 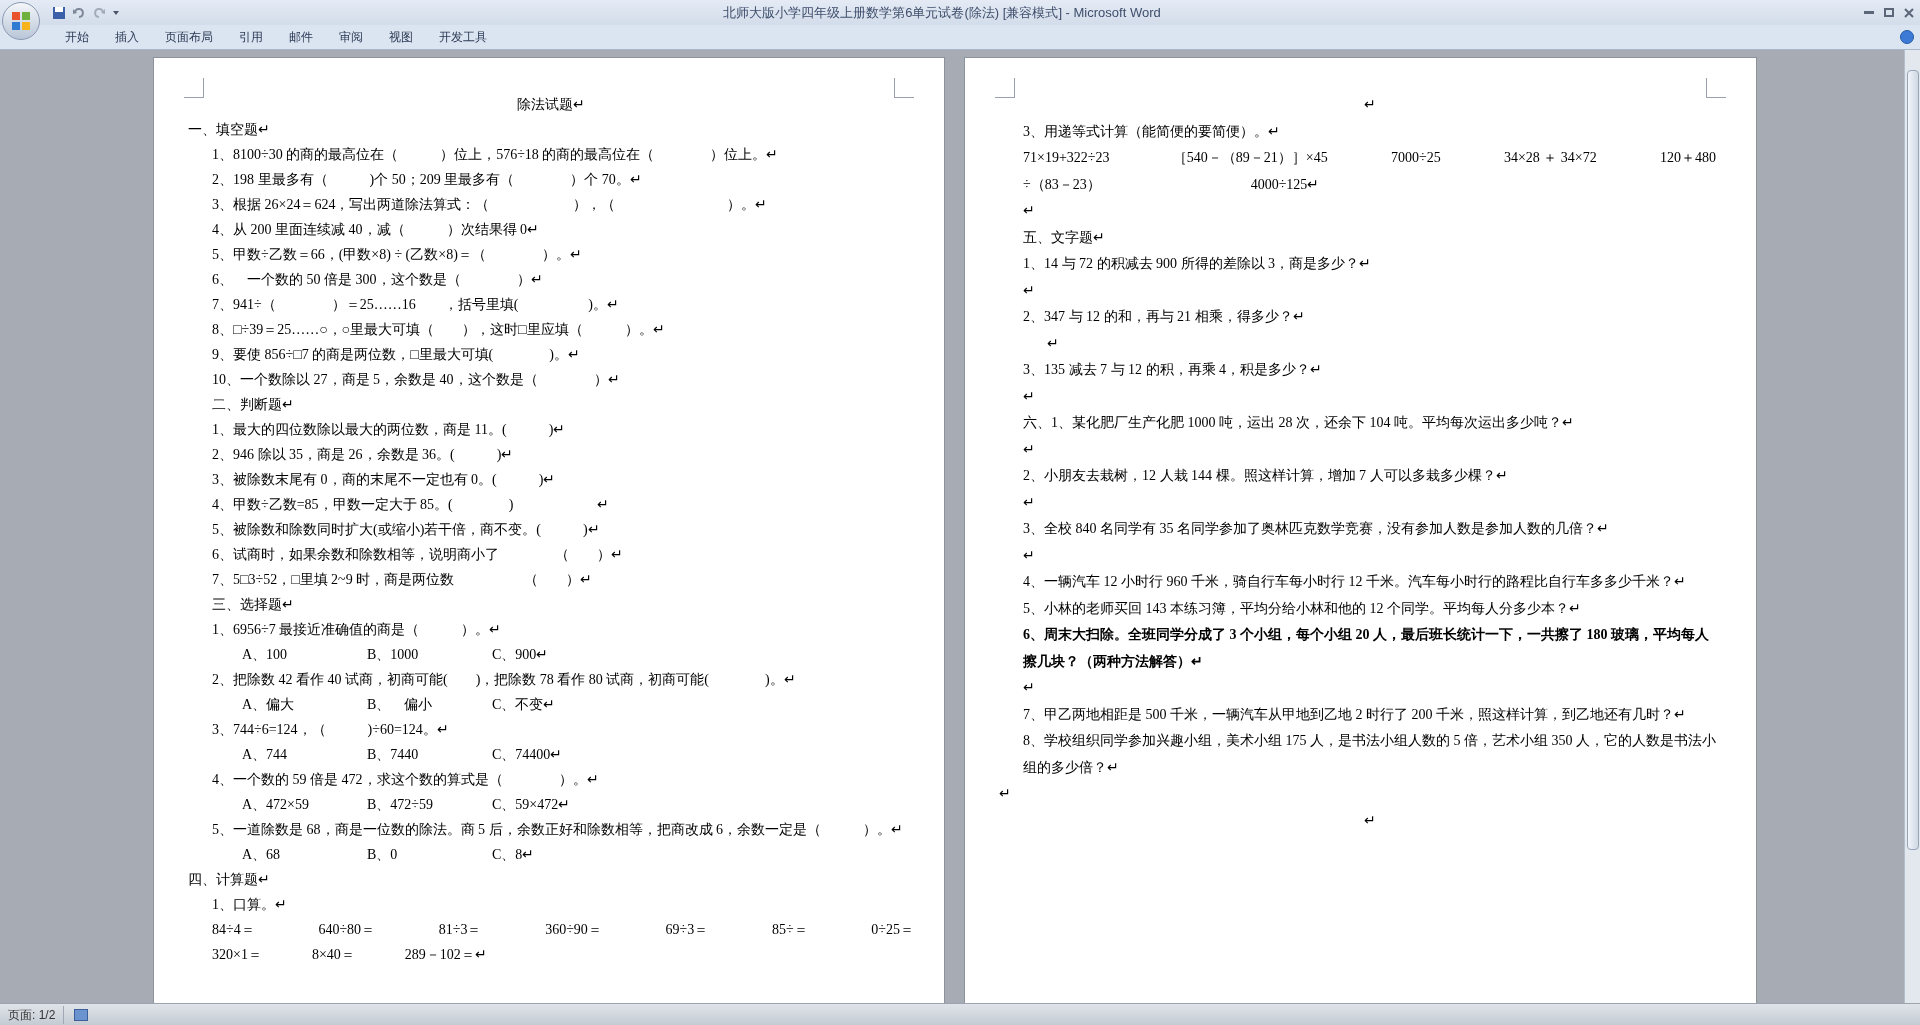 What do you see at coordinates (460, 930) in the screenshot?
I see `expression: 81÷3＝` at bounding box center [460, 930].